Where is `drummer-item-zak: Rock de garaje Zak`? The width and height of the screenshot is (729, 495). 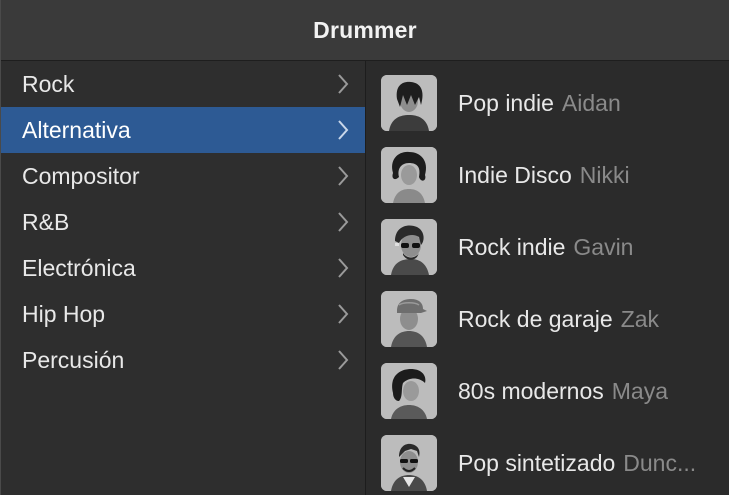
drummer-item-zak: Rock de garaje Zak is located at coordinates (547, 319).